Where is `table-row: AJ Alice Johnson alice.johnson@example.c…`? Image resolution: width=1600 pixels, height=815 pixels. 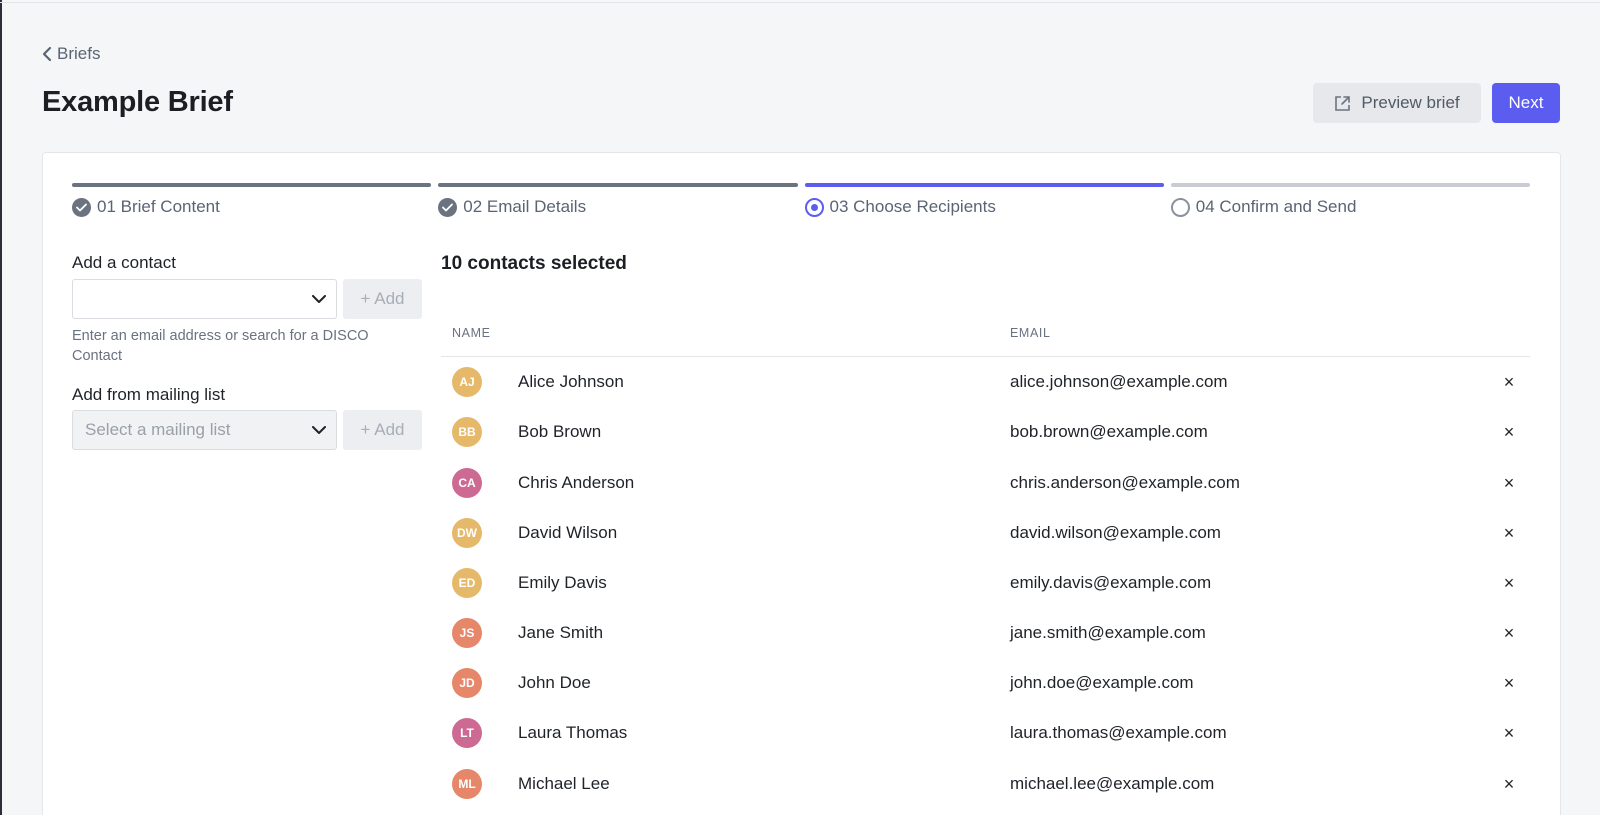 table-row: AJ Alice Johnson alice.johnson@example.c… is located at coordinates (985, 382).